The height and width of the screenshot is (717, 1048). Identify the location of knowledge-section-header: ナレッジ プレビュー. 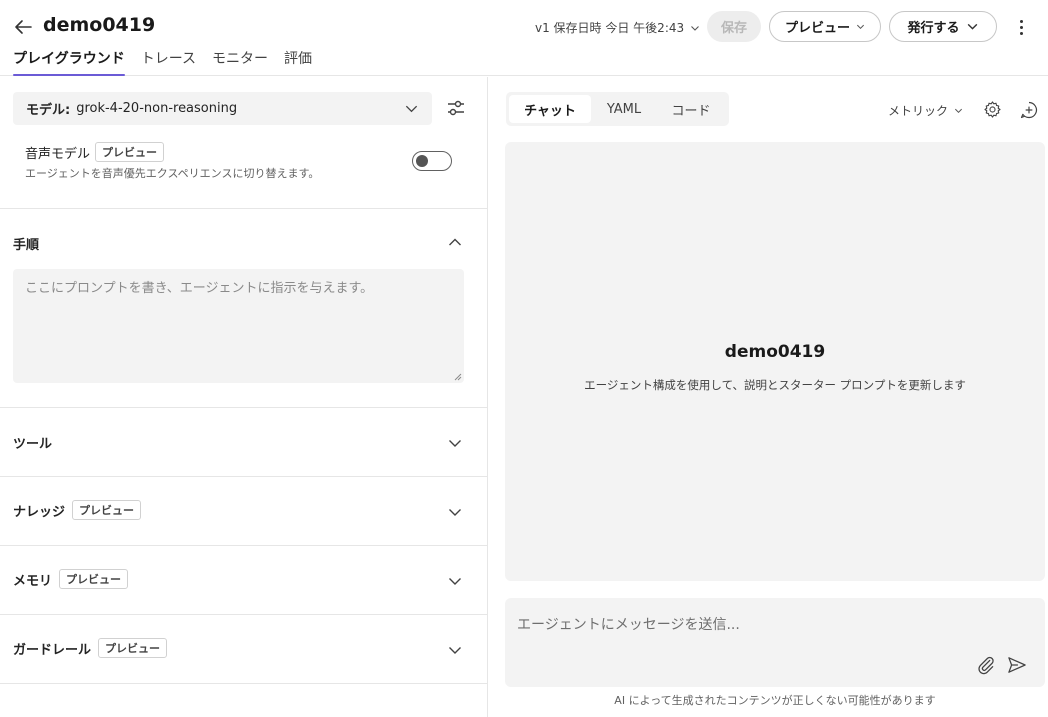
(77, 510).